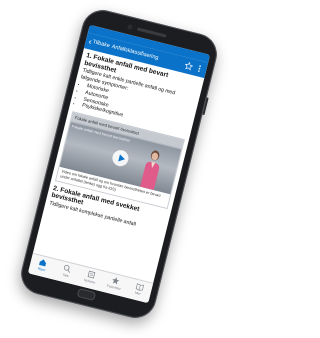  I want to click on home-indicator, so click(86, 294).